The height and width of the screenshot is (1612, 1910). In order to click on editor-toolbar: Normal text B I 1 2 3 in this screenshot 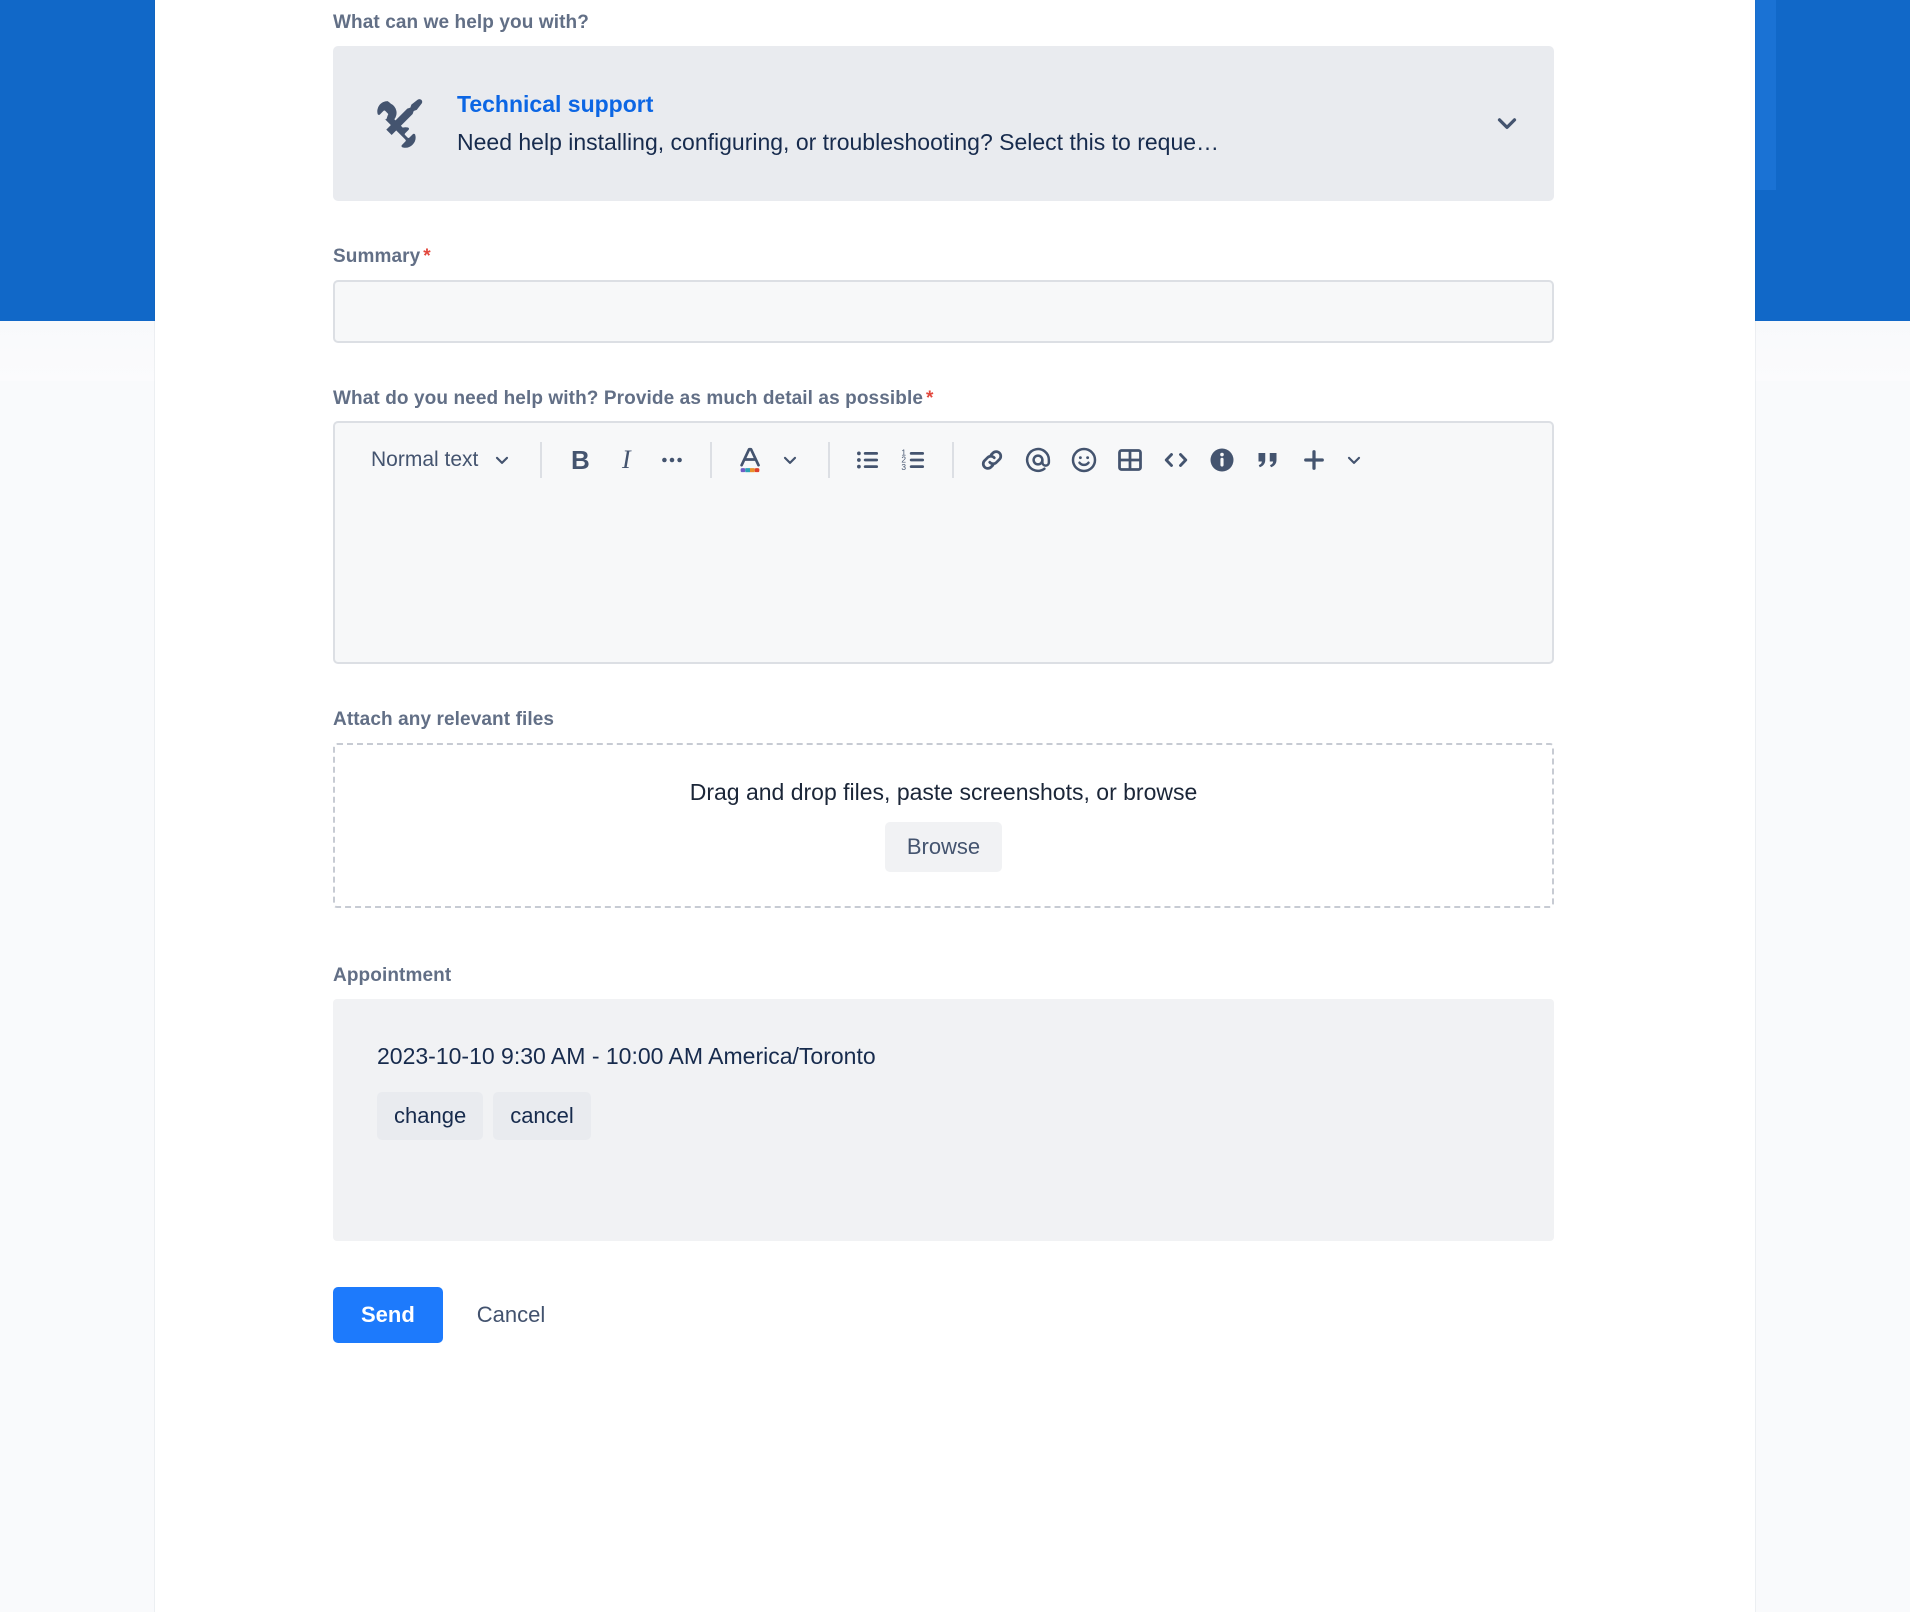, I will do `click(943, 460)`.